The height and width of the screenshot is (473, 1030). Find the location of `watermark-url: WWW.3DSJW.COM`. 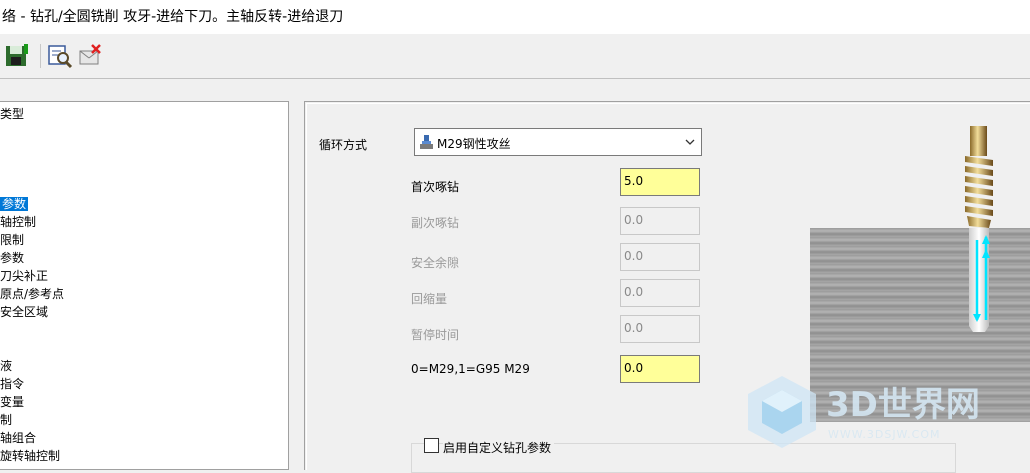

watermark-url: WWW.3DSJW.COM is located at coordinates (884, 434).